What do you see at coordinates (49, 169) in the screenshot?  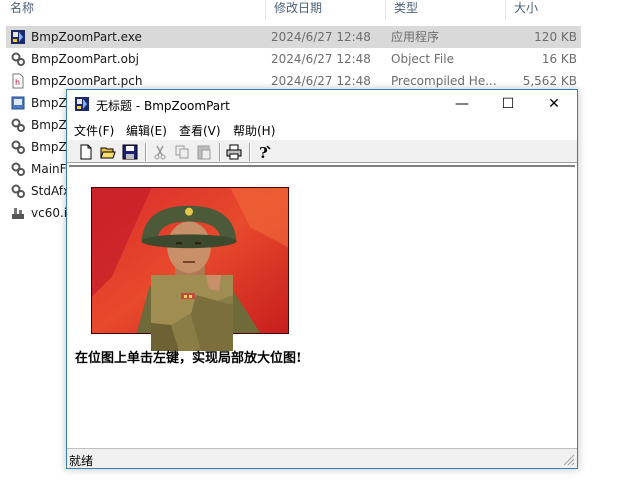 I see `file-name: MainF` at bounding box center [49, 169].